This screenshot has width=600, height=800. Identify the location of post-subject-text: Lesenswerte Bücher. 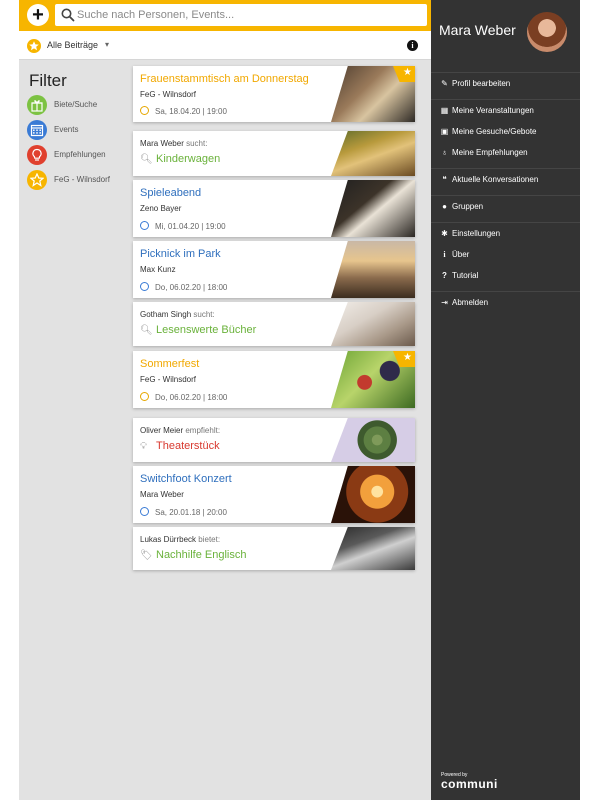
(206, 330).